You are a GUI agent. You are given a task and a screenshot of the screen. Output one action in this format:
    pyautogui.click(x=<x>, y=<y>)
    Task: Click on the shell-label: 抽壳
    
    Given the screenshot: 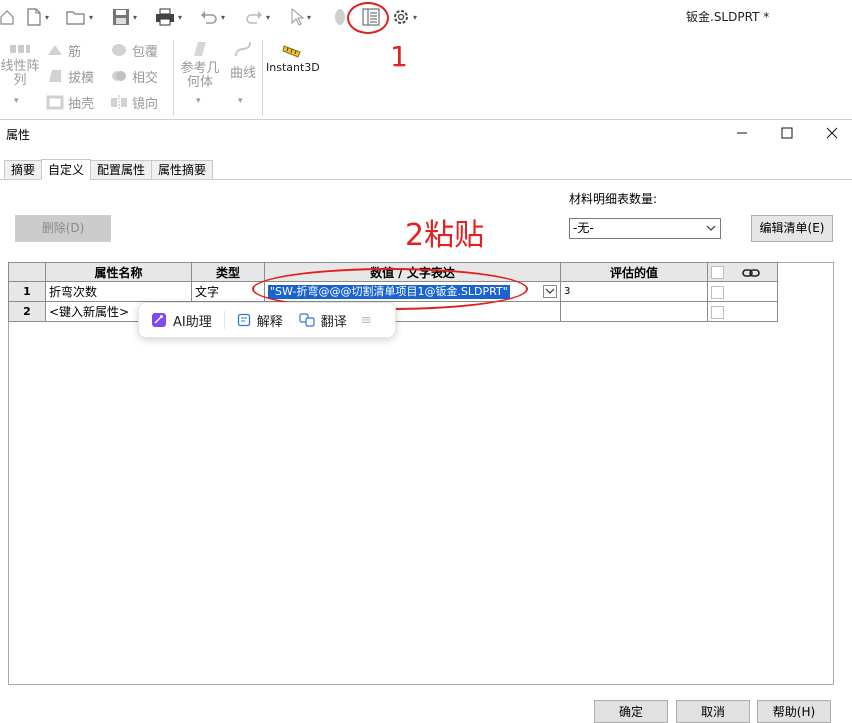 What is the action you would take?
    pyautogui.click(x=81, y=104)
    